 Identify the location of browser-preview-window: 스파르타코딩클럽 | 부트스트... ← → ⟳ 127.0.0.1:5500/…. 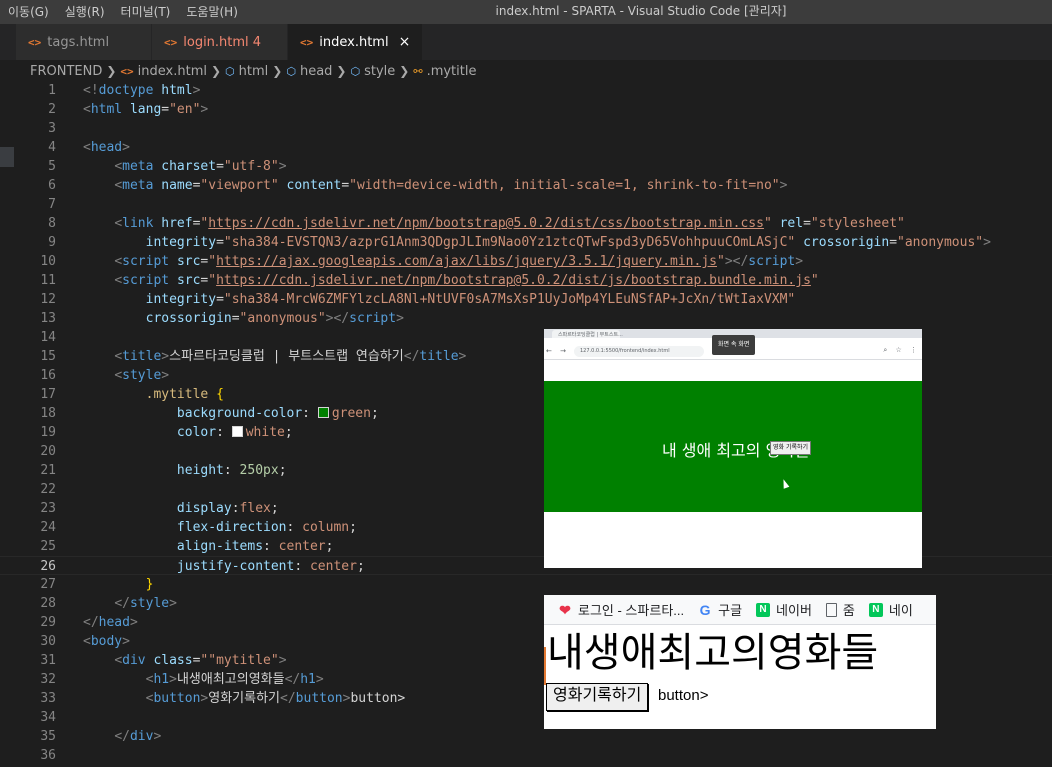
(733, 448).